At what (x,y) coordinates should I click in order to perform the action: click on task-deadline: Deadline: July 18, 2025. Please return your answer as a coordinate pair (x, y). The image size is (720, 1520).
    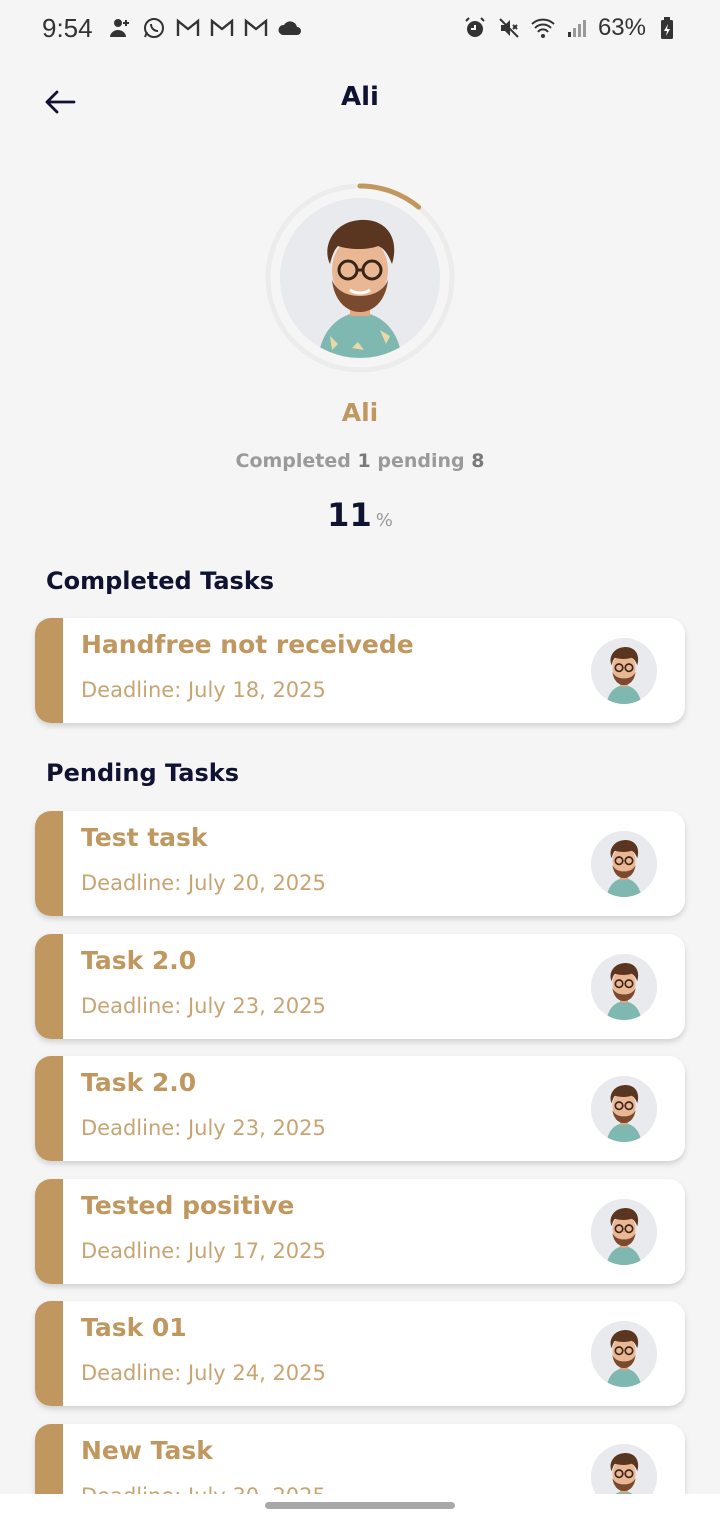
    Looking at the image, I should click on (203, 690).